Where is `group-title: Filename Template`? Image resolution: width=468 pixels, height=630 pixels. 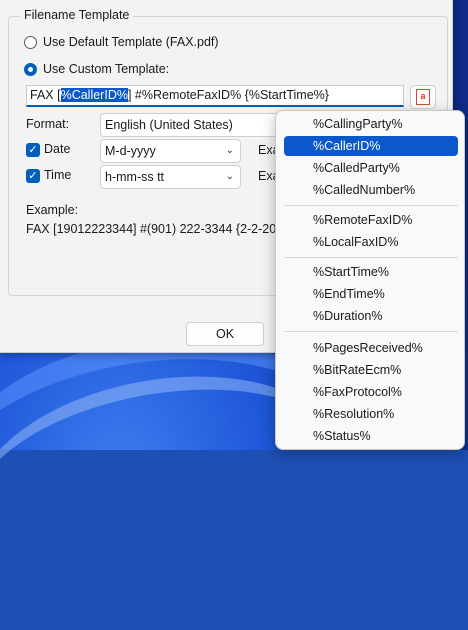
group-title: Filename Template is located at coordinates (77, 15).